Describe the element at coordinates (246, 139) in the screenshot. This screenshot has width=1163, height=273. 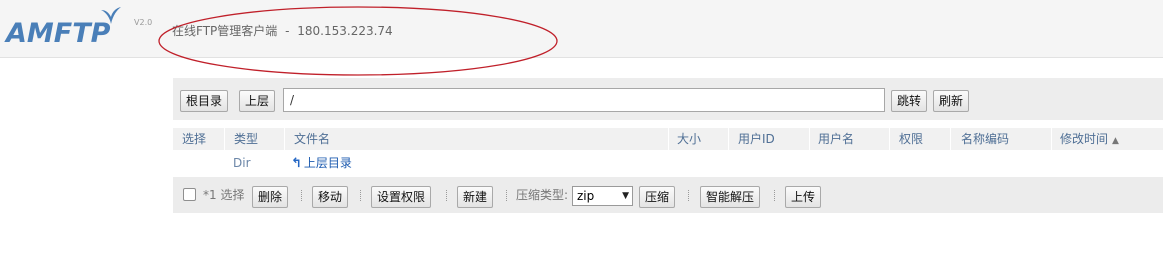
I see `col-type: 类型` at that location.